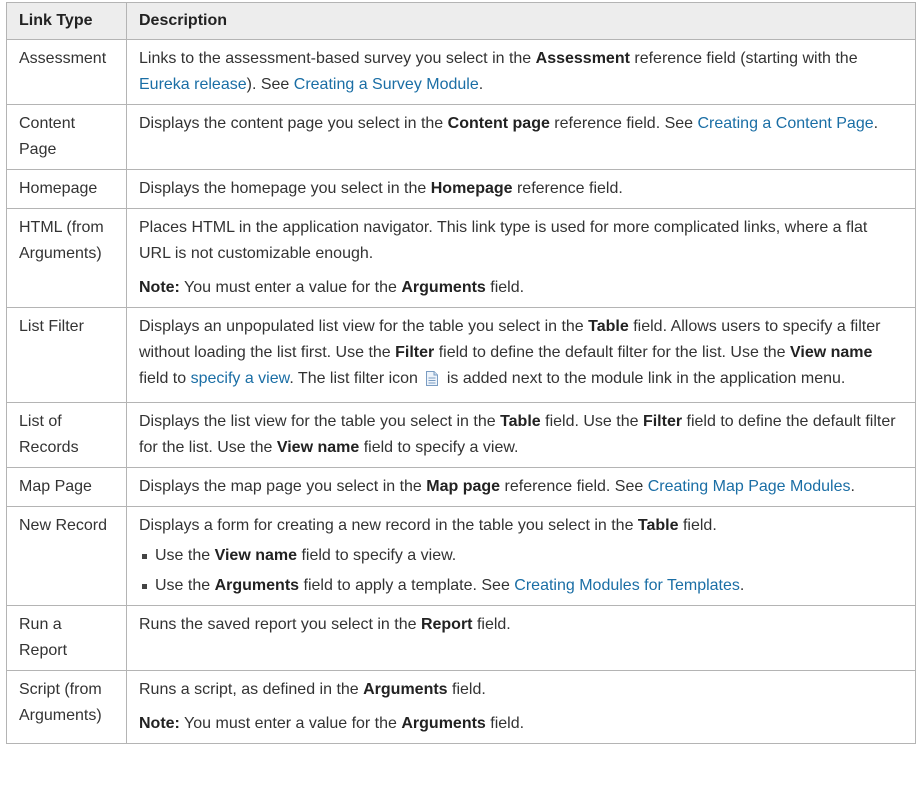 The width and height of the screenshot is (919, 812). What do you see at coordinates (270, 84) in the screenshot?
I see `text: ). See` at bounding box center [270, 84].